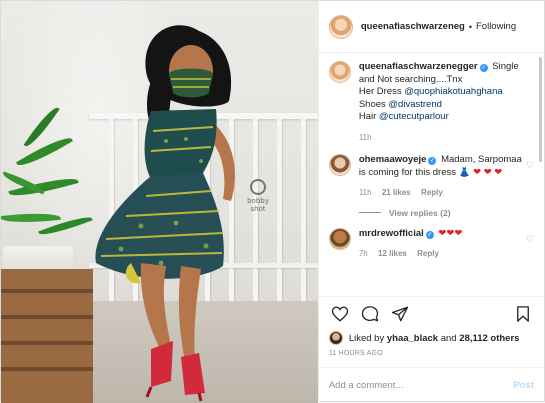 The image size is (545, 403). What do you see at coordinates (380, 91) in the screenshot?
I see `caption-dress-label: Her Dress` at bounding box center [380, 91].